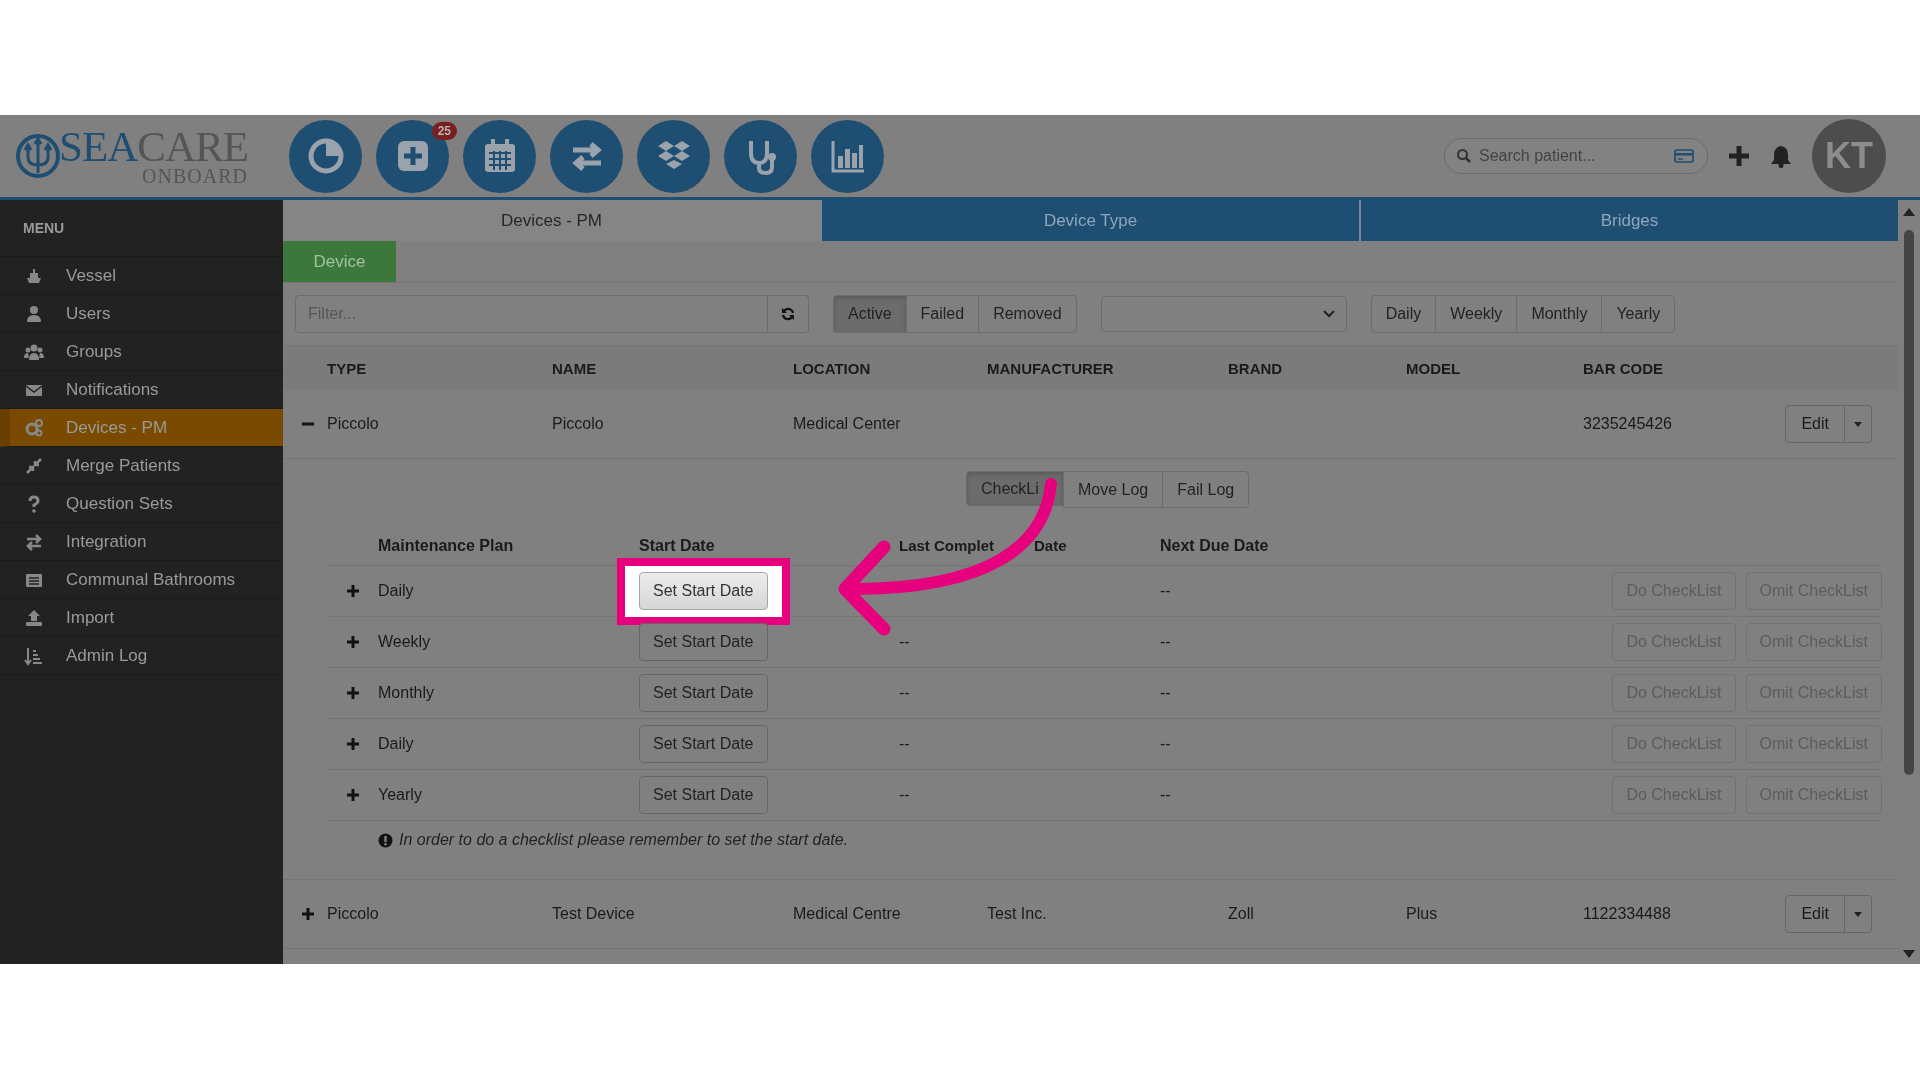 The height and width of the screenshot is (1080, 1920). I want to click on sidebar-item: Communal Bathrooms, so click(141, 580).